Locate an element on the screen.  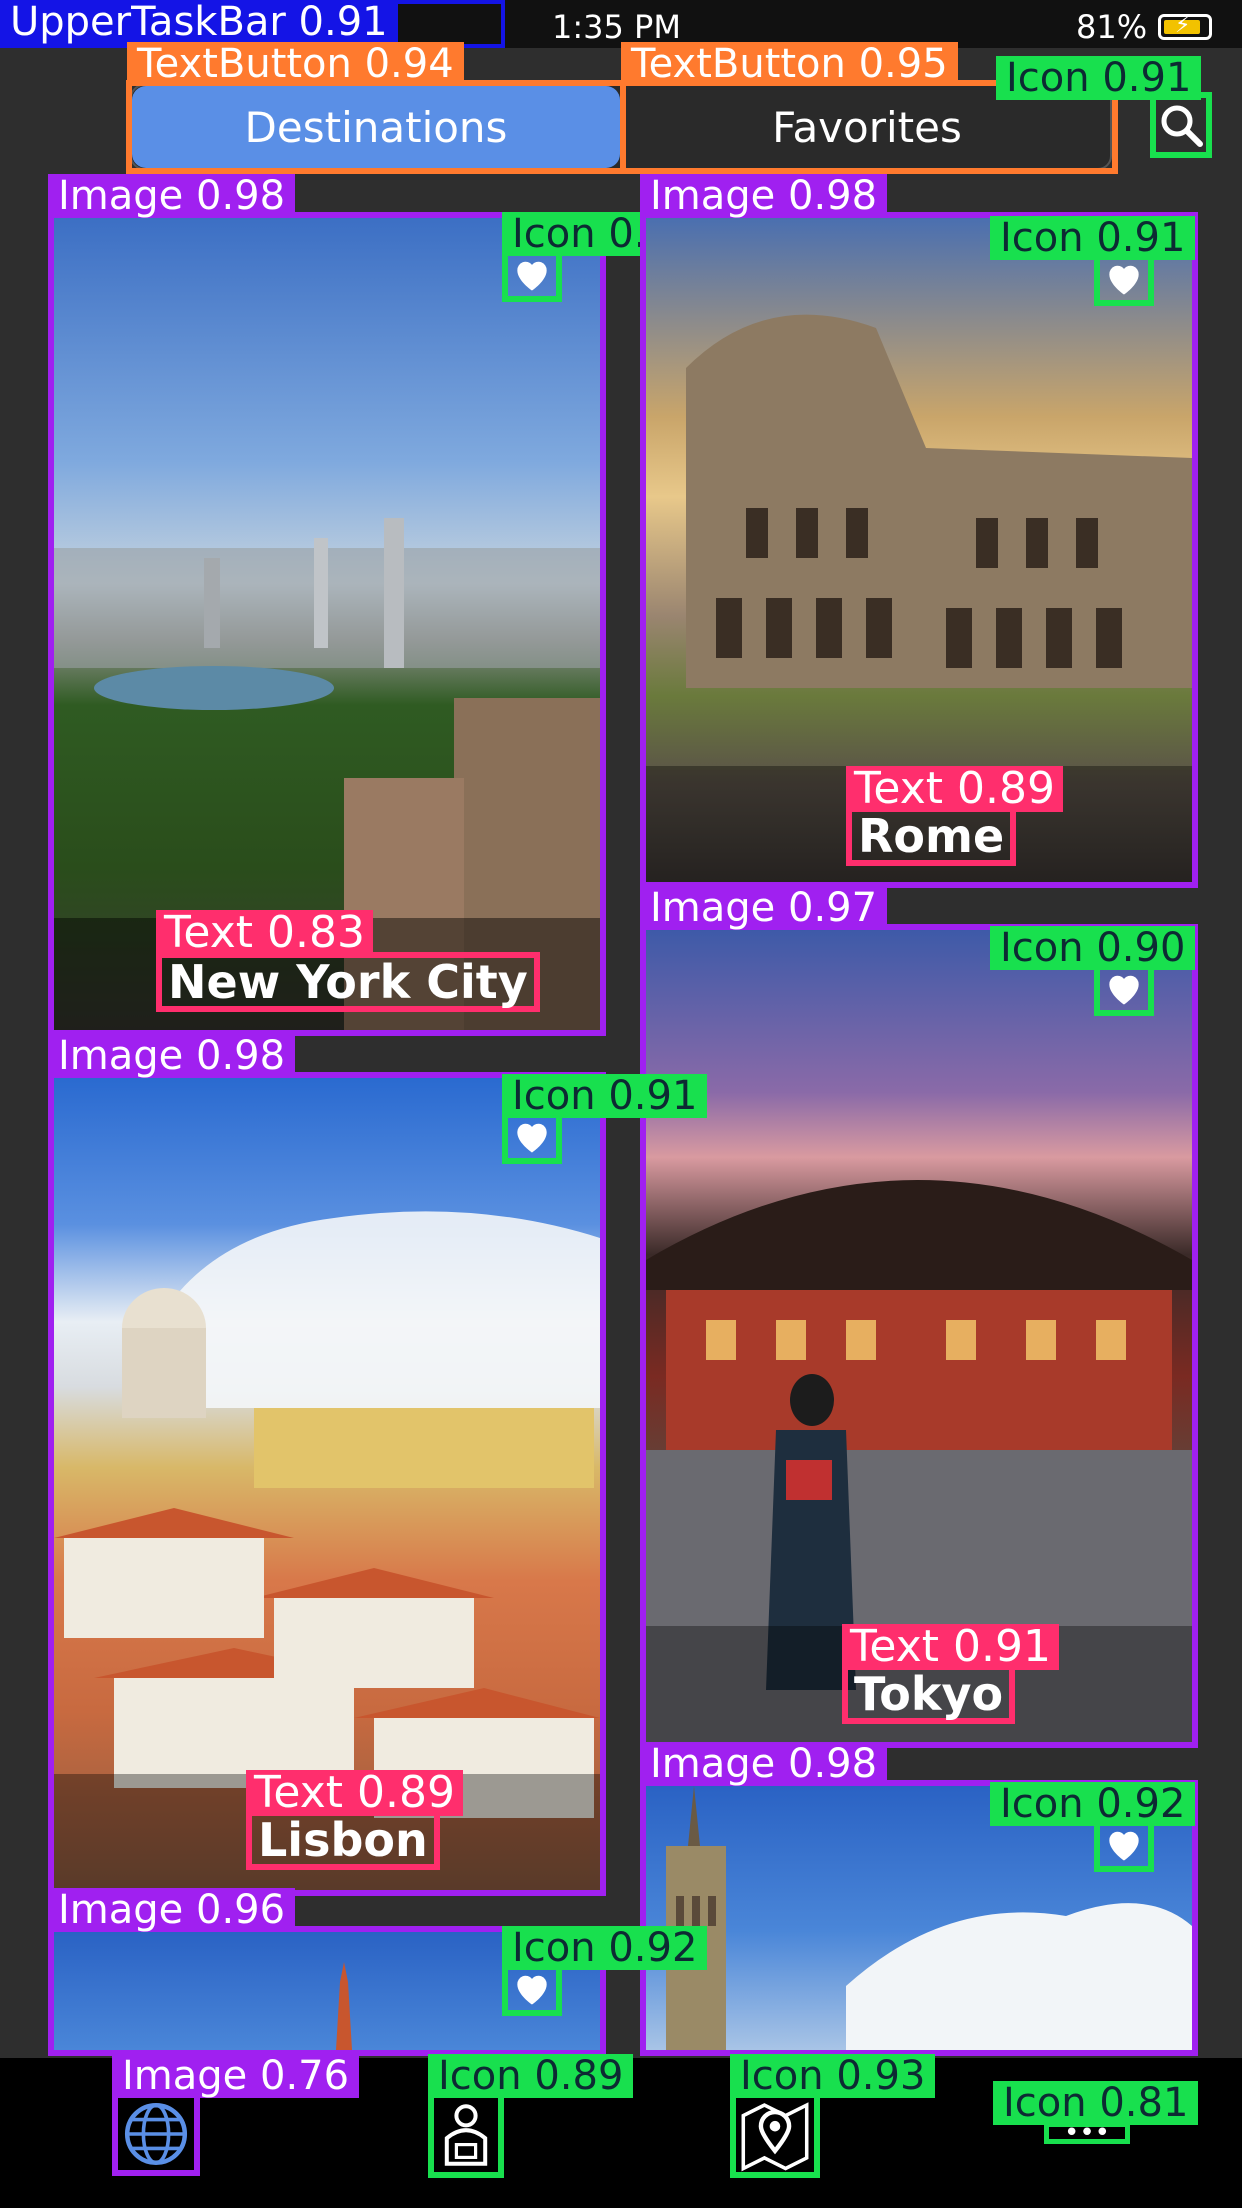
caption-new-york: New York City is located at coordinates (348, 982).